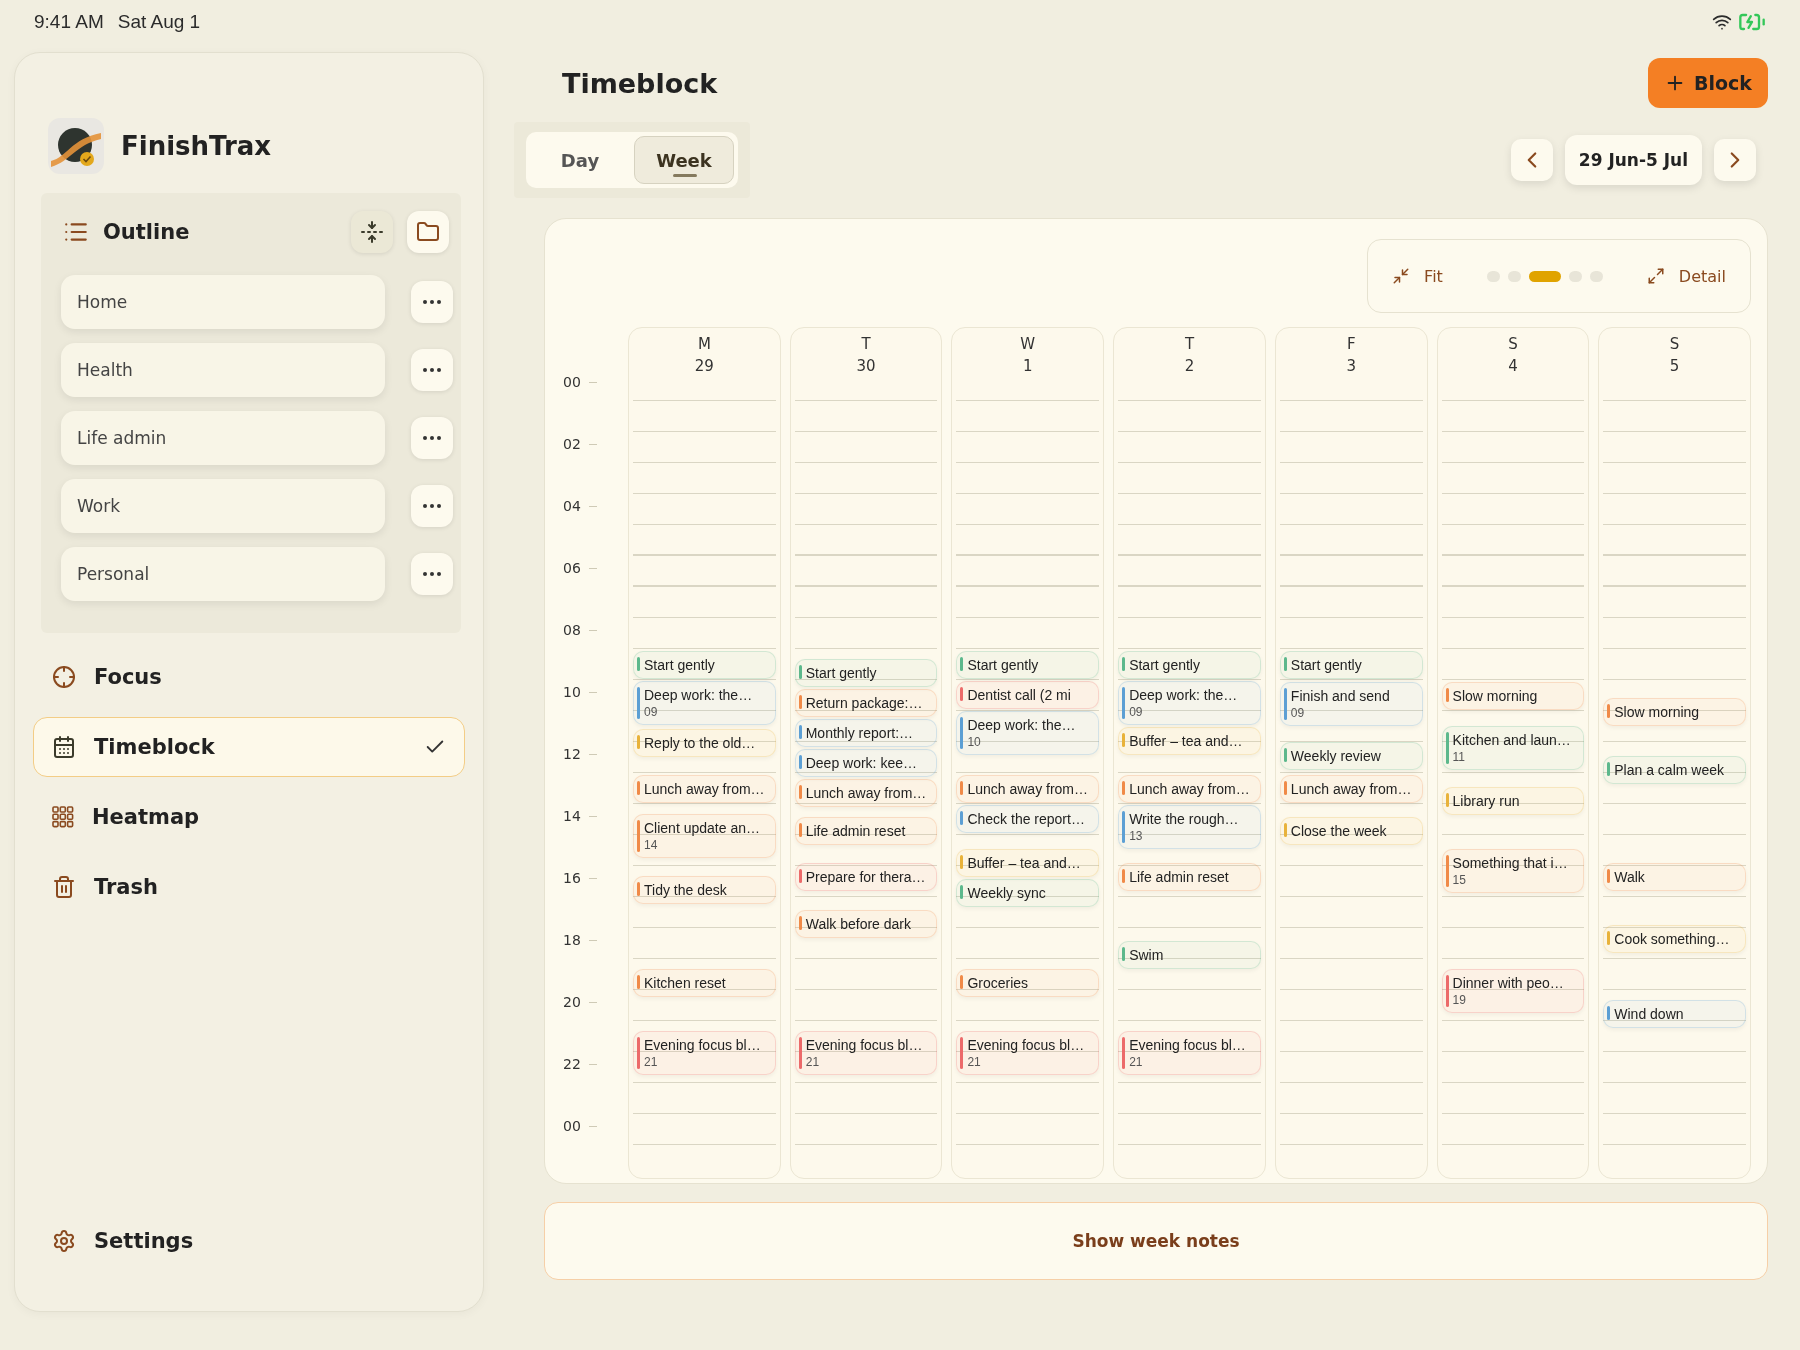  Describe the element at coordinates (1495, 696) in the screenshot. I see `event-title: Slow morning` at that location.